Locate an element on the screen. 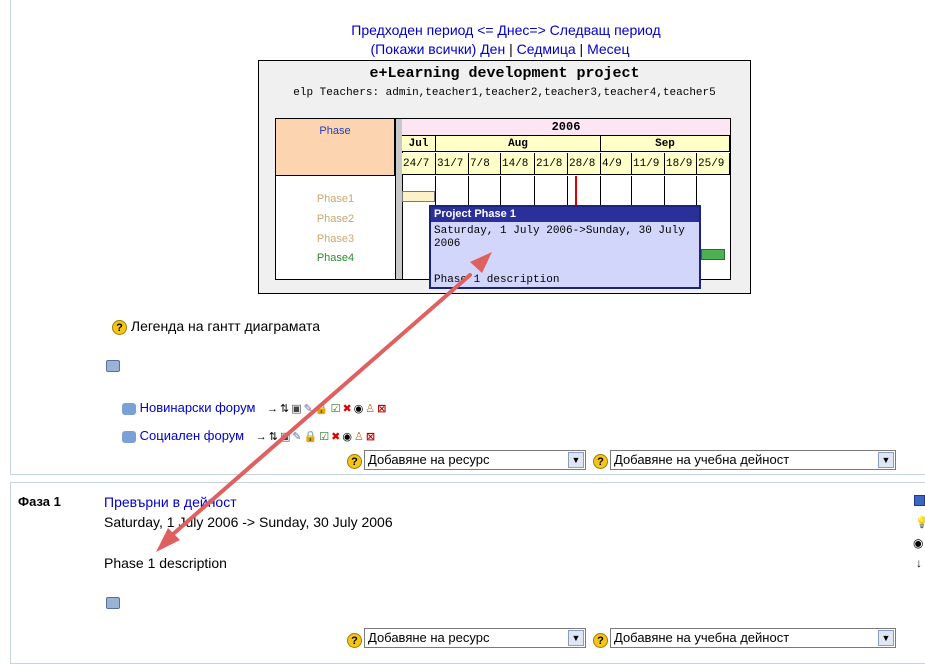 The width and height of the screenshot is (925, 664). move-down-icon: ↓ is located at coordinates (919, 563).